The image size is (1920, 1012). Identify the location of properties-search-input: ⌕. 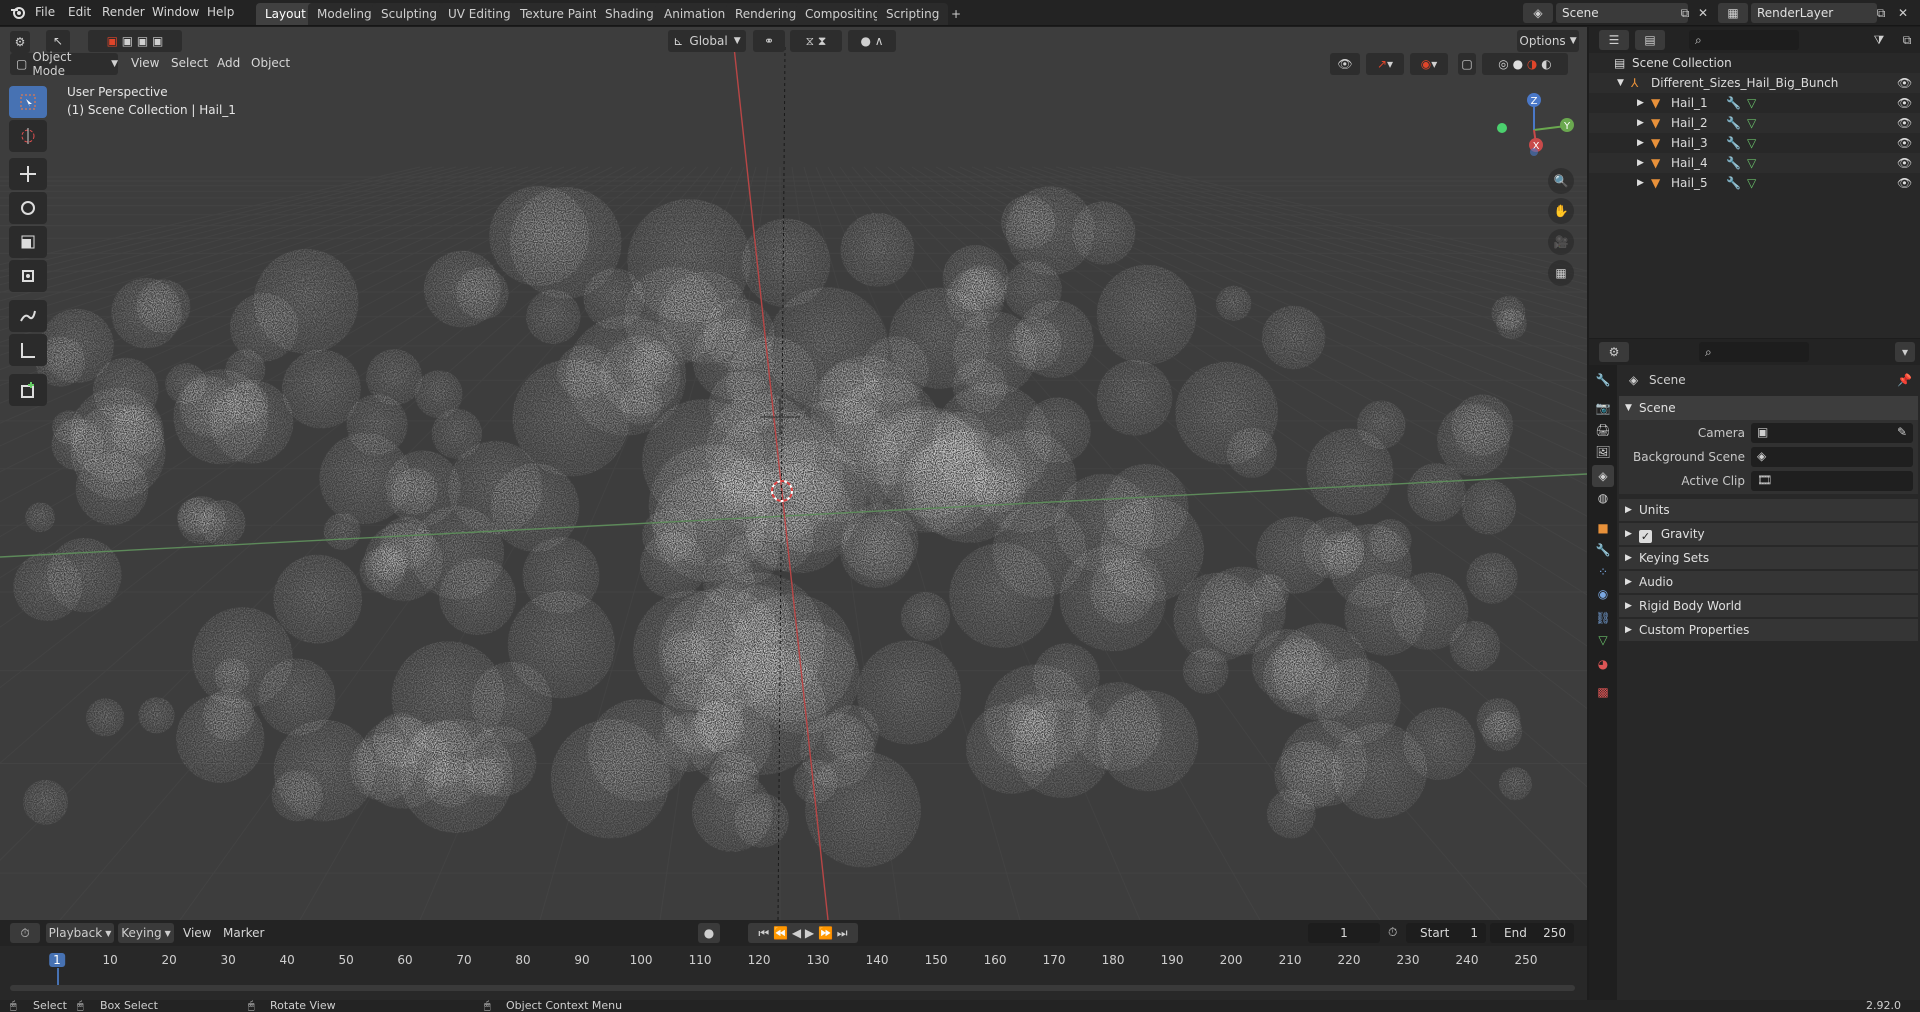
(1754, 352).